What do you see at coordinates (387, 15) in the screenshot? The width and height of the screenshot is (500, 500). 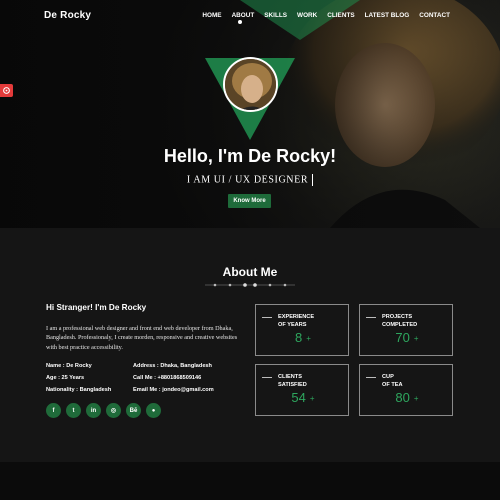 I see `nav-latest-blog: LATEST BLOG` at bounding box center [387, 15].